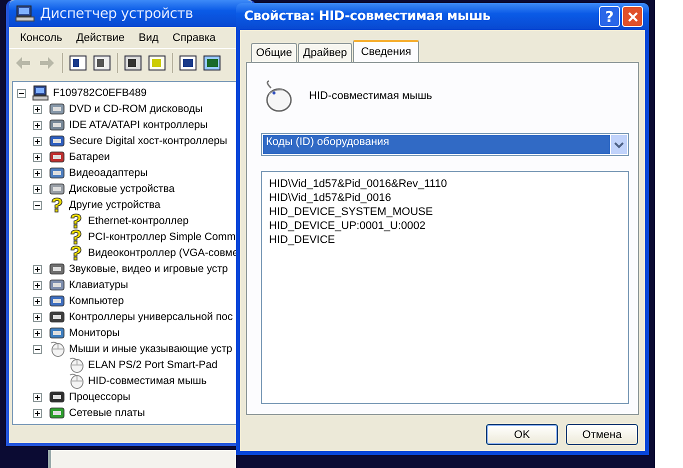 The image size is (683, 468). What do you see at coordinates (147, 381) in the screenshot?
I see `tree-item: HID-совместимая мышь` at bounding box center [147, 381].